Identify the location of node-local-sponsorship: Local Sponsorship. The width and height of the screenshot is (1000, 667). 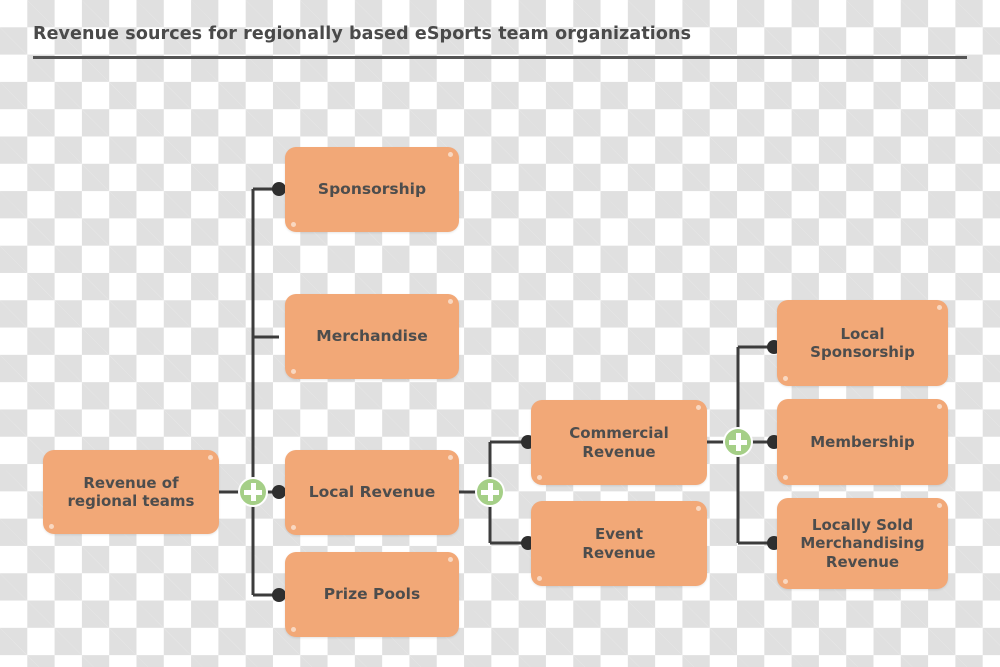
(862, 343).